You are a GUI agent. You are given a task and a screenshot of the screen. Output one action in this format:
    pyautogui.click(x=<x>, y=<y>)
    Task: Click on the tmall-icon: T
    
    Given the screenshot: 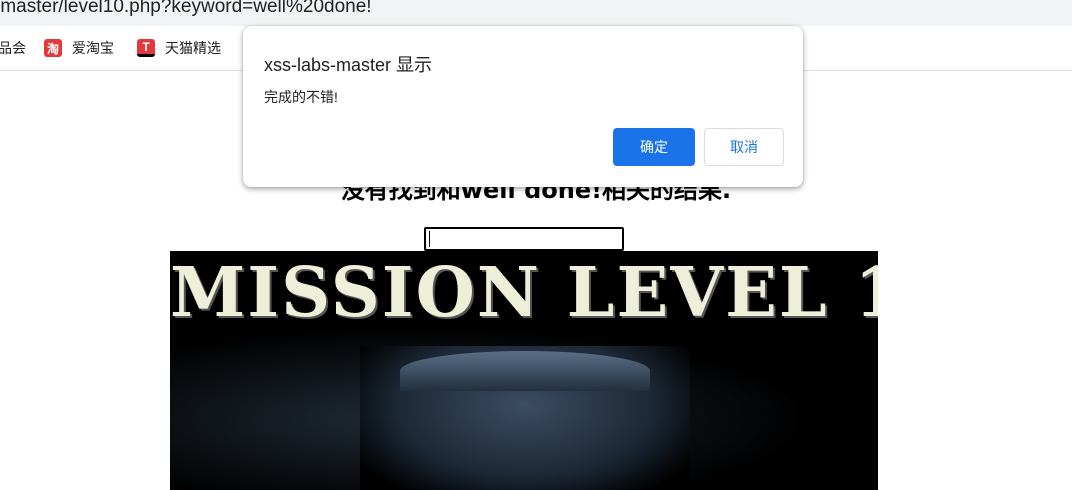 What is the action you would take?
    pyautogui.click(x=146, y=48)
    